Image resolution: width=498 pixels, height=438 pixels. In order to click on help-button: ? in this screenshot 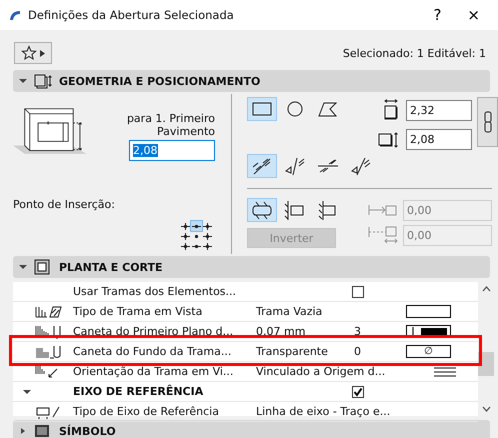, I will do `click(437, 15)`.